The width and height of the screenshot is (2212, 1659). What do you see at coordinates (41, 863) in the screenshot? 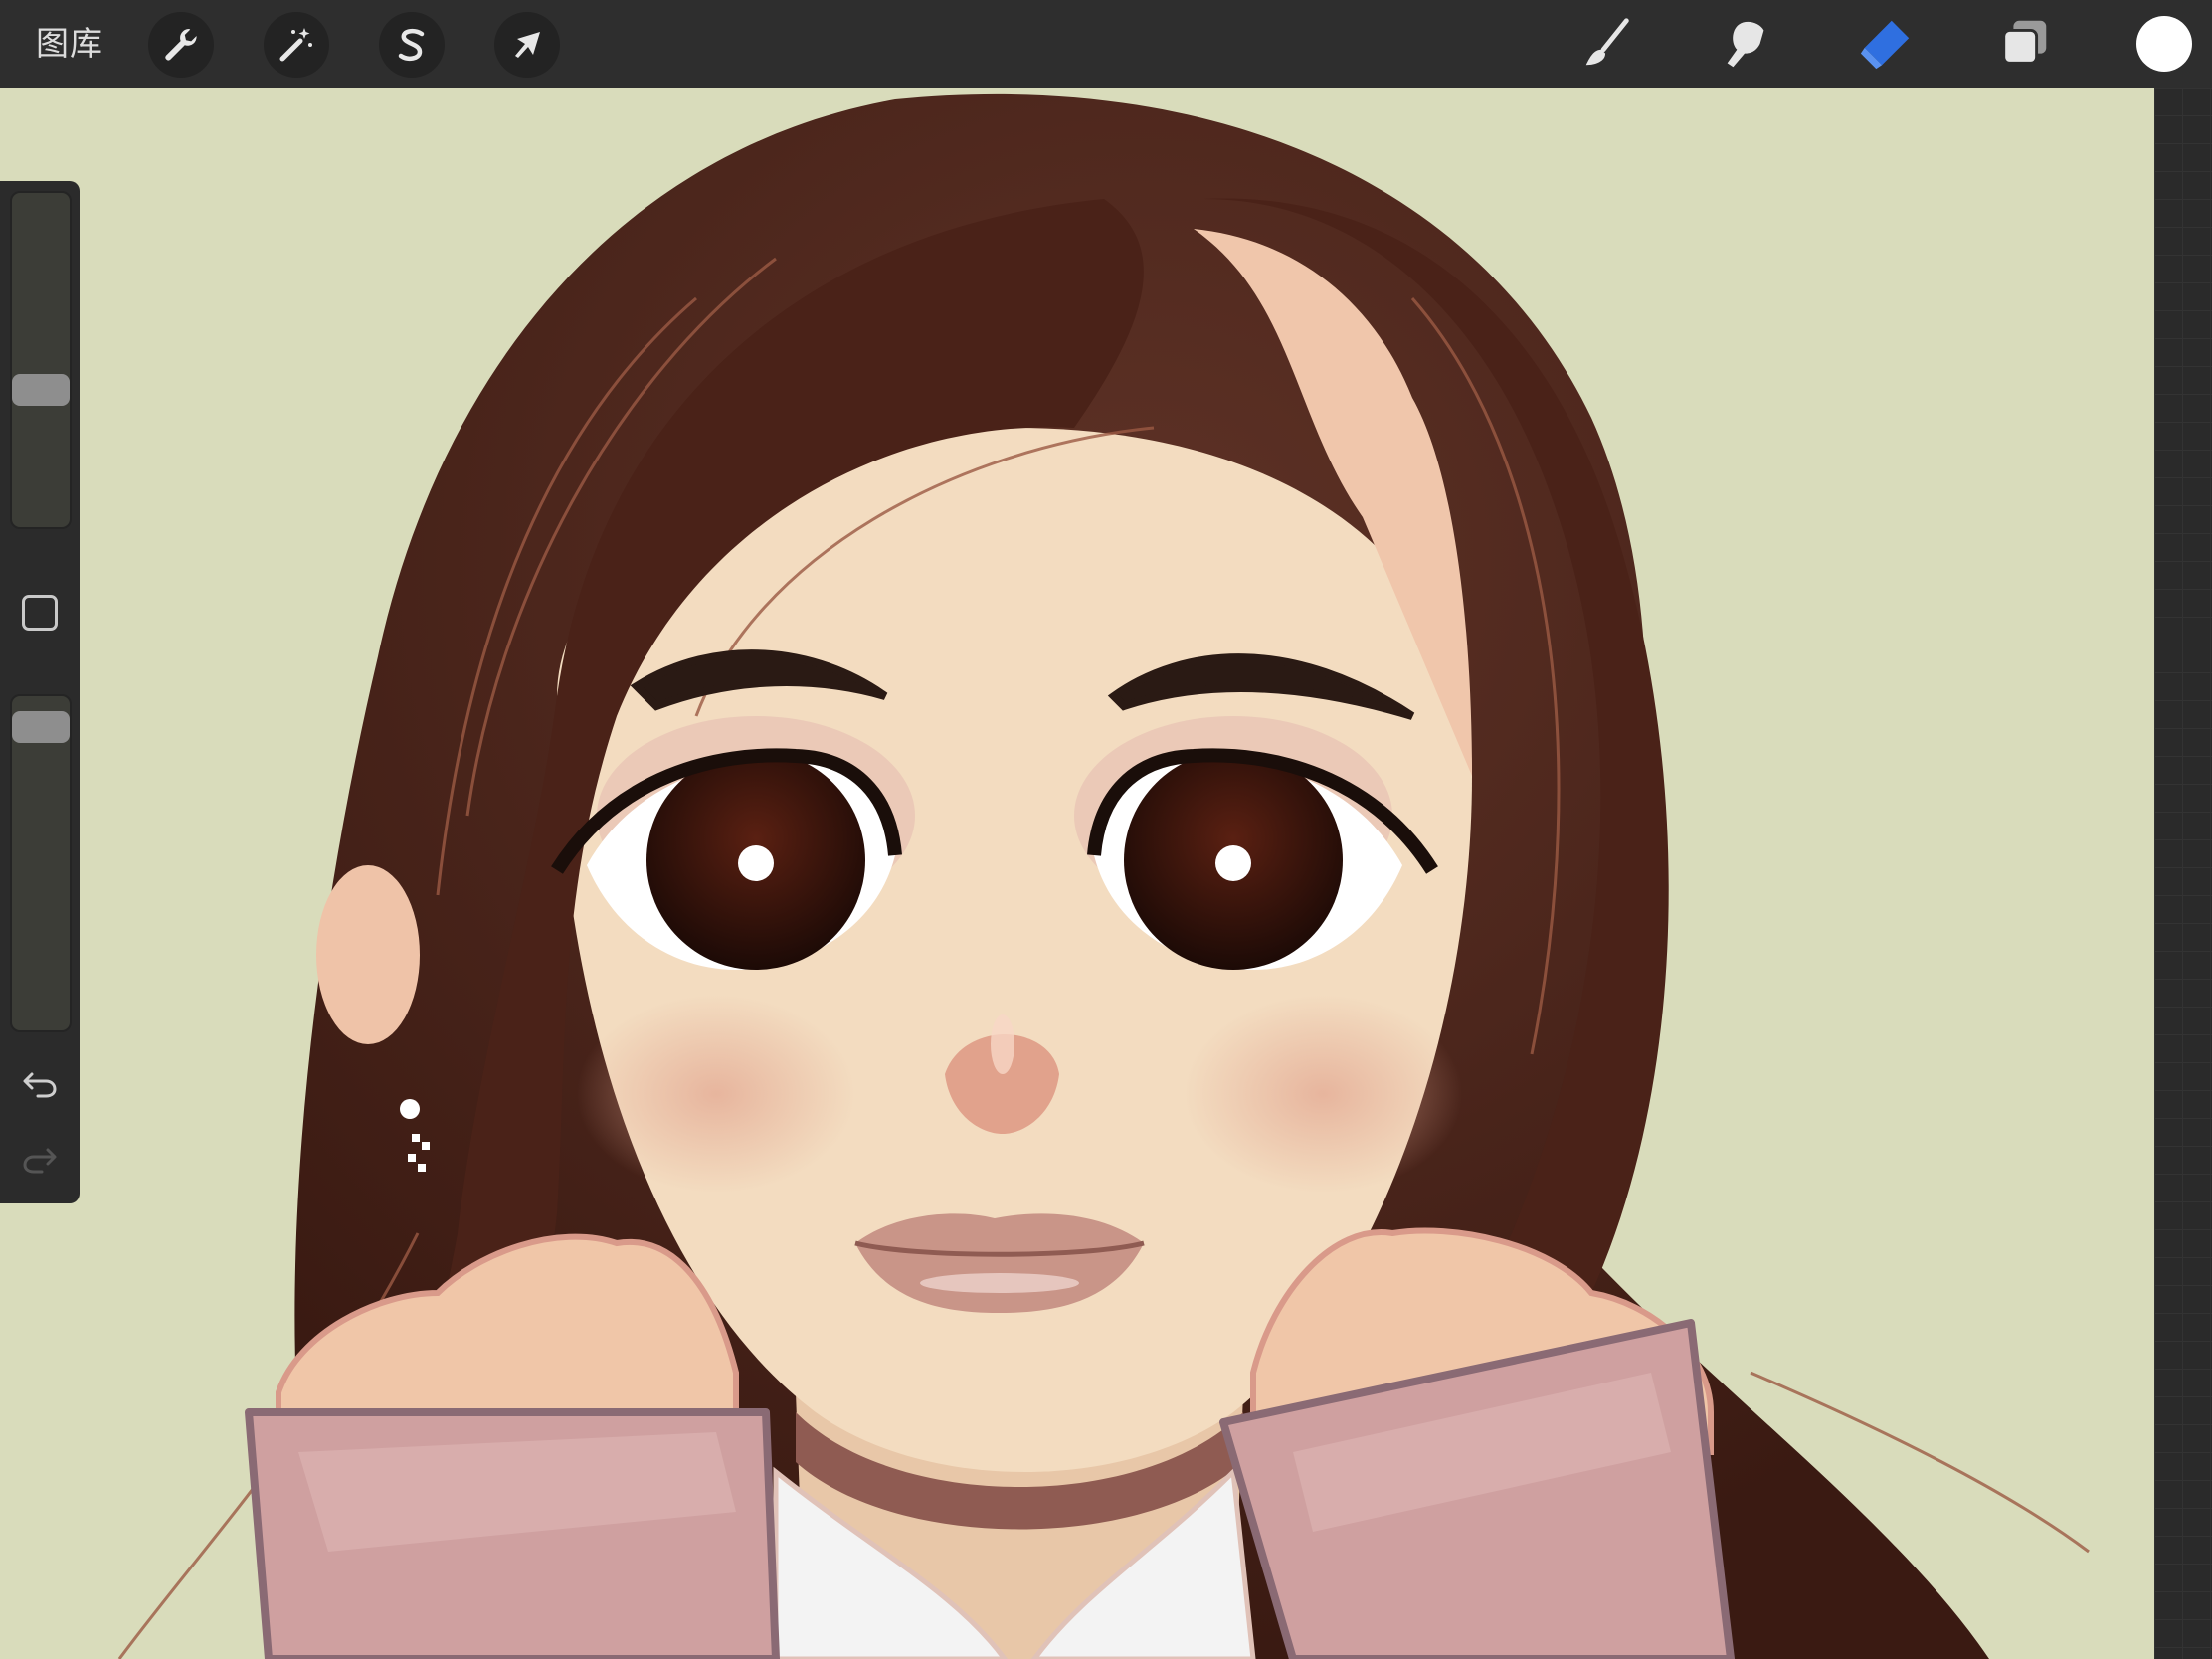
I see `opacity-slider` at bounding box center [41, 863].